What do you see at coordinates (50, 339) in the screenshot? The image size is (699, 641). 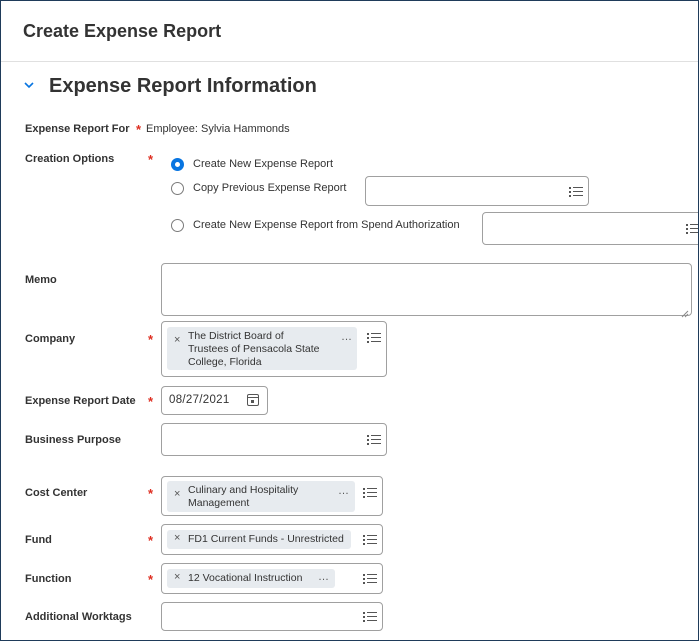 I see `company-label: Company` at bounding box center [50, 339].